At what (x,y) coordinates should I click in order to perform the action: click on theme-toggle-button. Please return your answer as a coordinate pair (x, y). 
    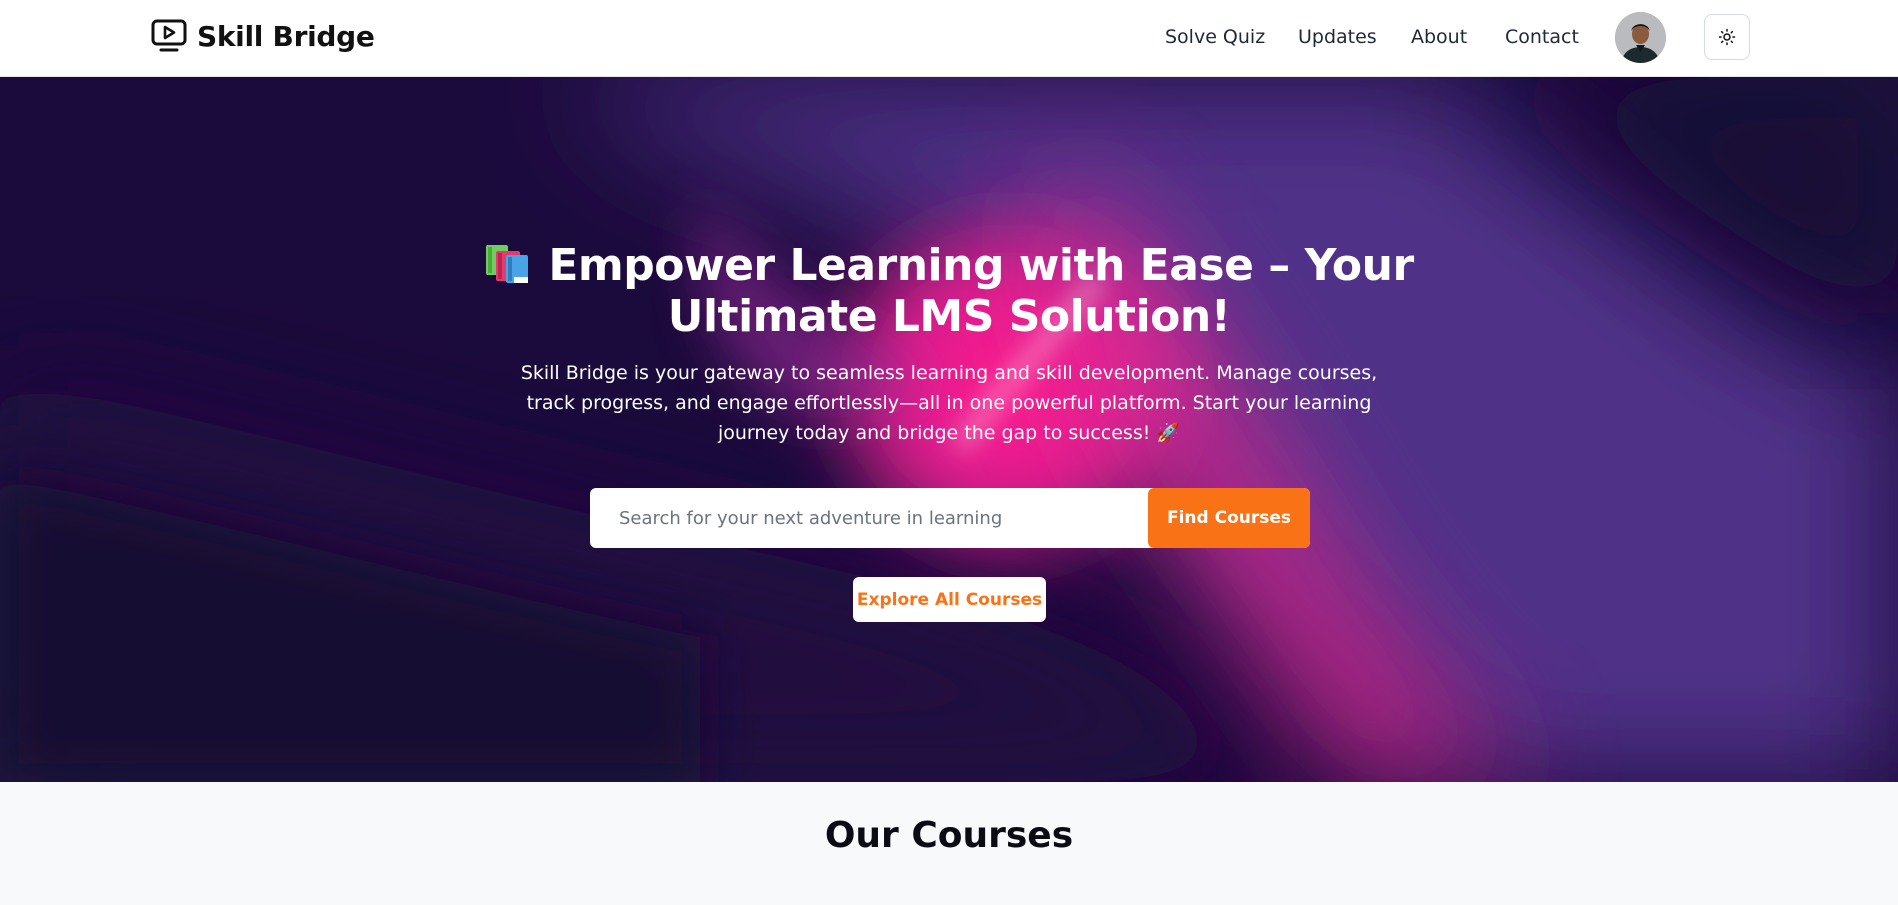
    Looking at the image, I should click on (1727, 37).